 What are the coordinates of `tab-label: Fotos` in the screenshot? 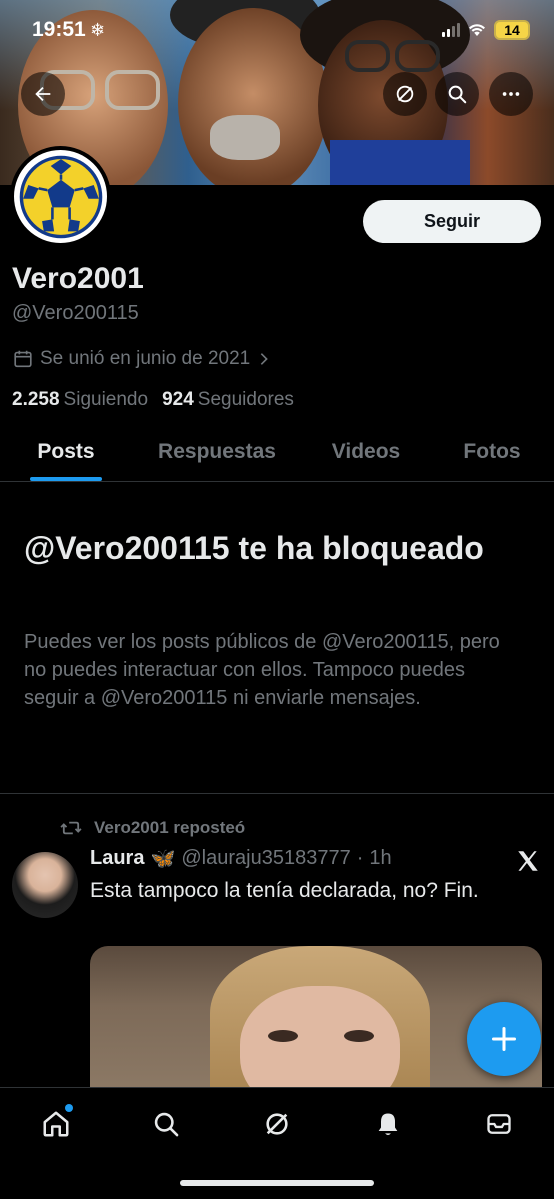 It's located at (492, 451).